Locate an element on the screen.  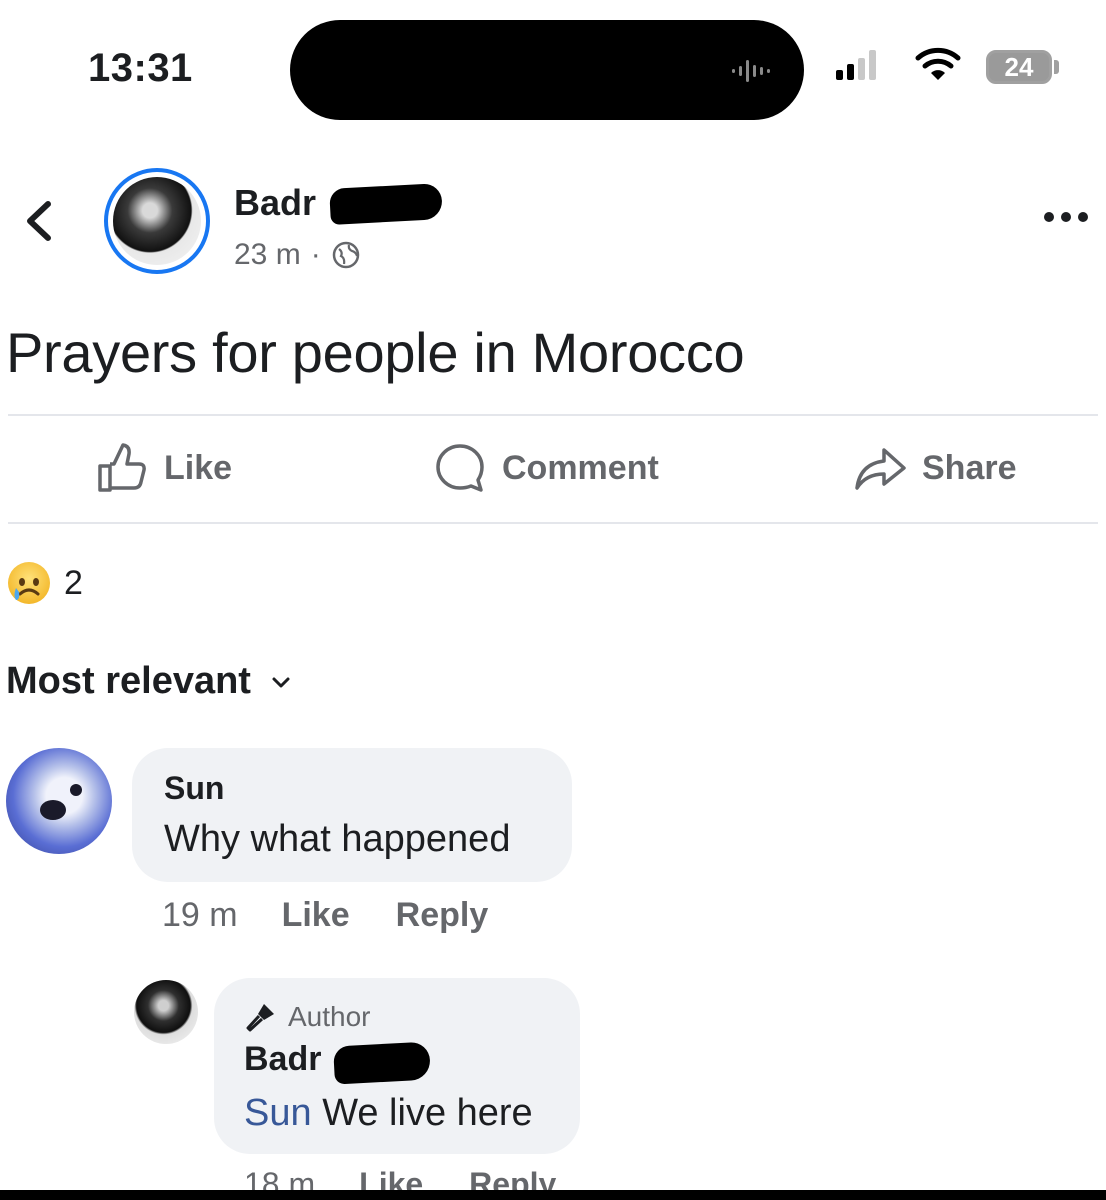
post-meta: 23 m · is located at coordinates (297, 255).